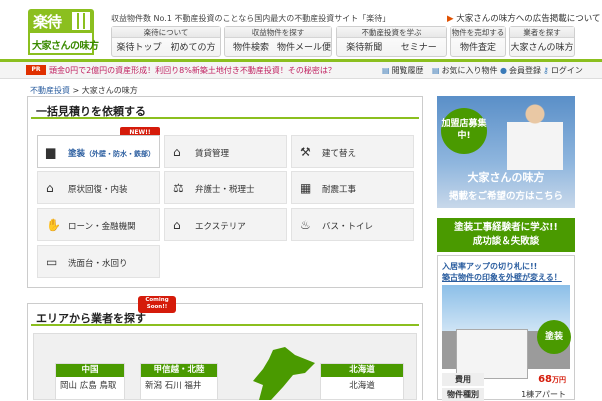  I want to click on nav-news: 楽待新聞, so click(364, 48).